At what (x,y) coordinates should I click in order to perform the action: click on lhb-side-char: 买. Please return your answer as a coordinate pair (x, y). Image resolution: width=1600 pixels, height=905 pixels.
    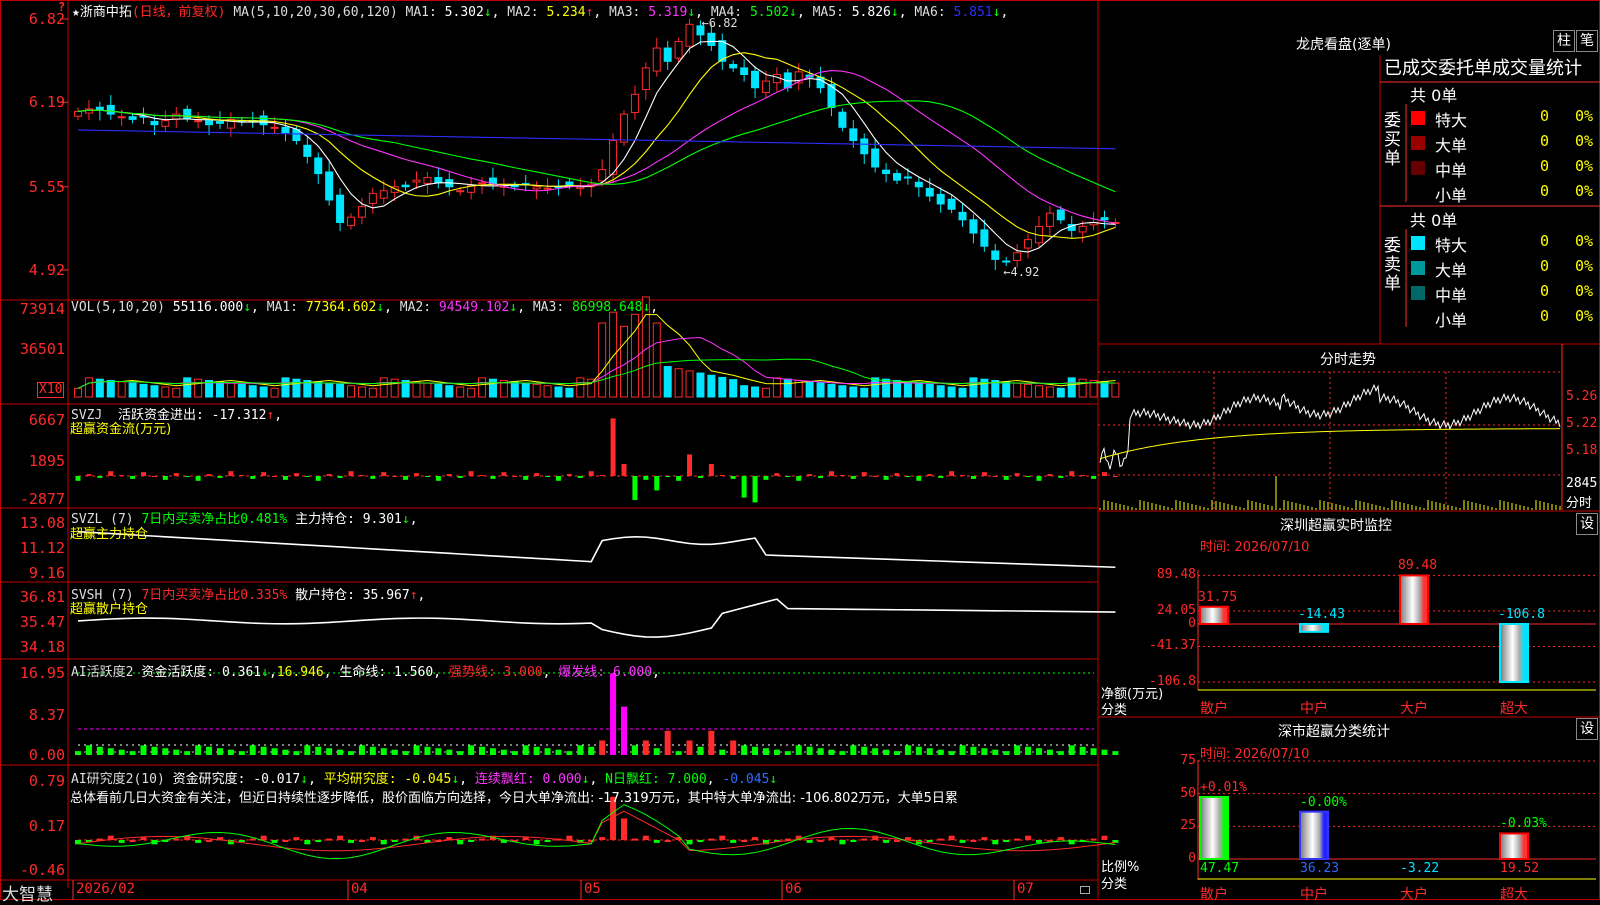
    Looking at the image, I should click on (1392, 140).